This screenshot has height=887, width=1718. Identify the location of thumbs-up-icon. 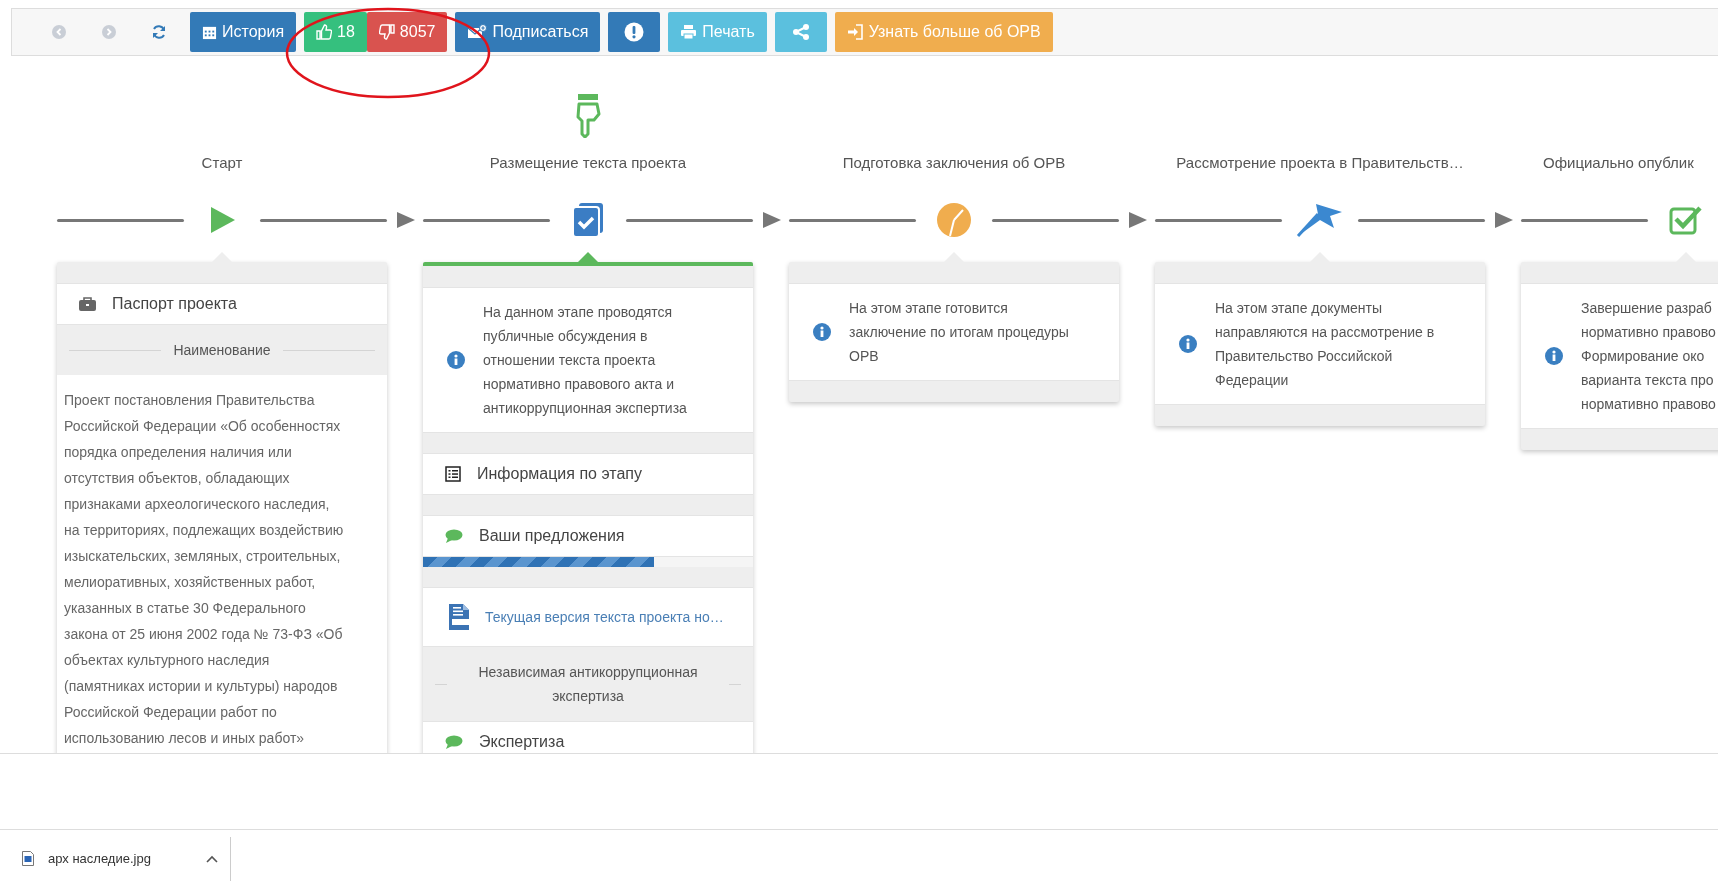
(324, 32).